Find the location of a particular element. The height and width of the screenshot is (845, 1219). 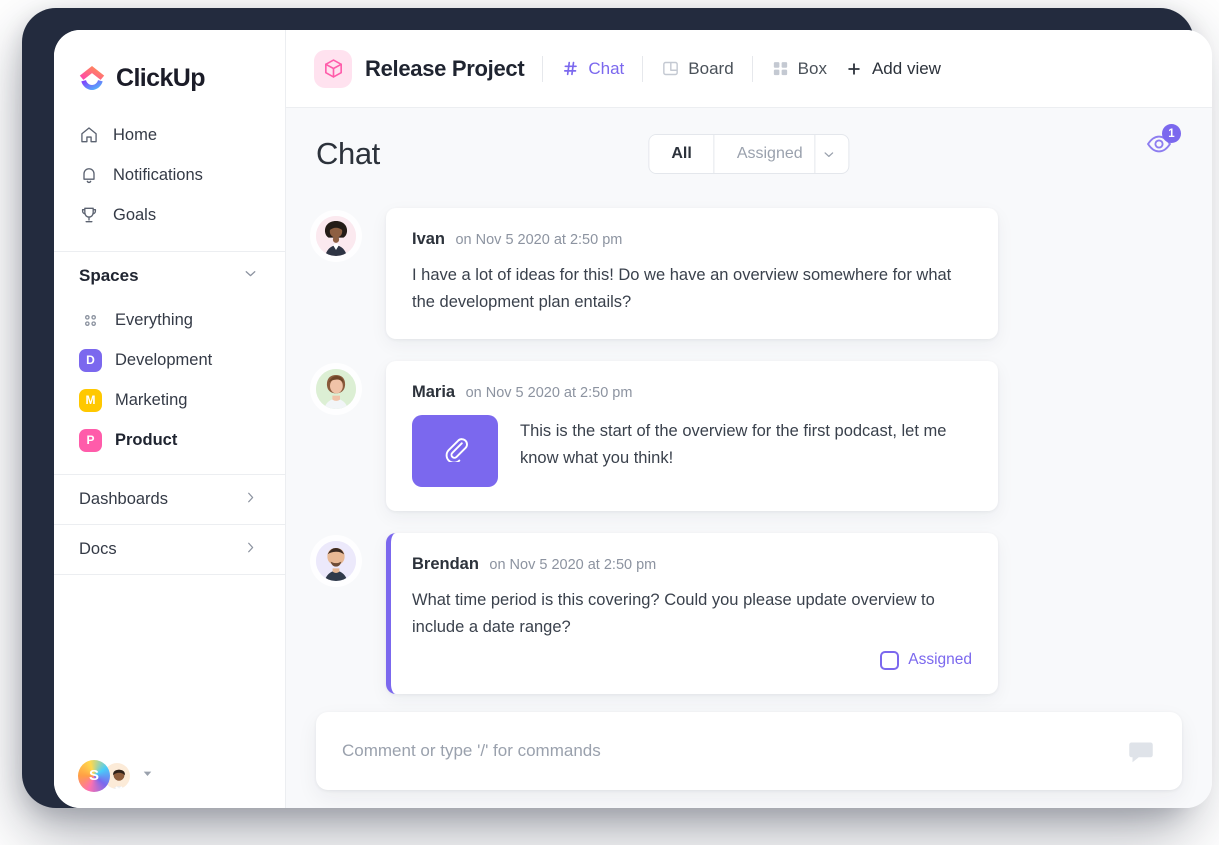

plus-icon is located at coordinates (854, 69).